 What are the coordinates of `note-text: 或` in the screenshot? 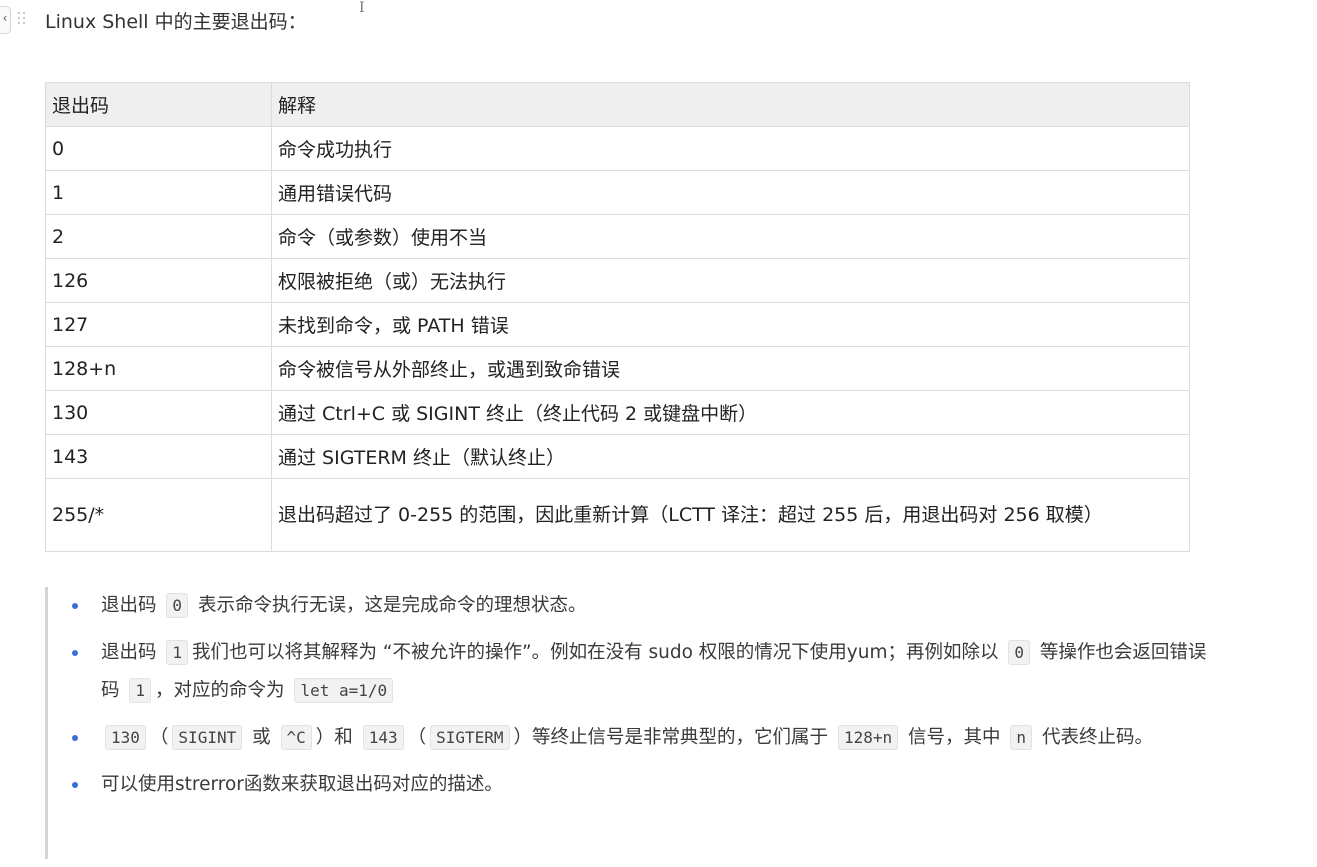 It's located at (261, 737).